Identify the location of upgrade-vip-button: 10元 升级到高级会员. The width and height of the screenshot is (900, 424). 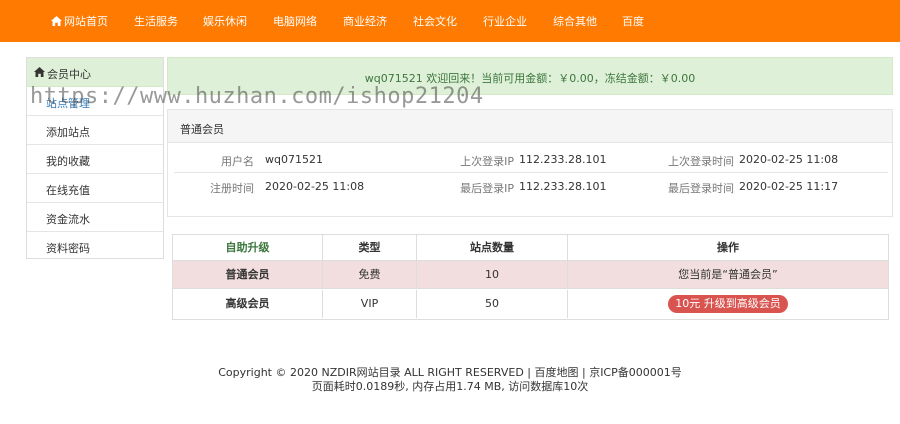
(728, 304).